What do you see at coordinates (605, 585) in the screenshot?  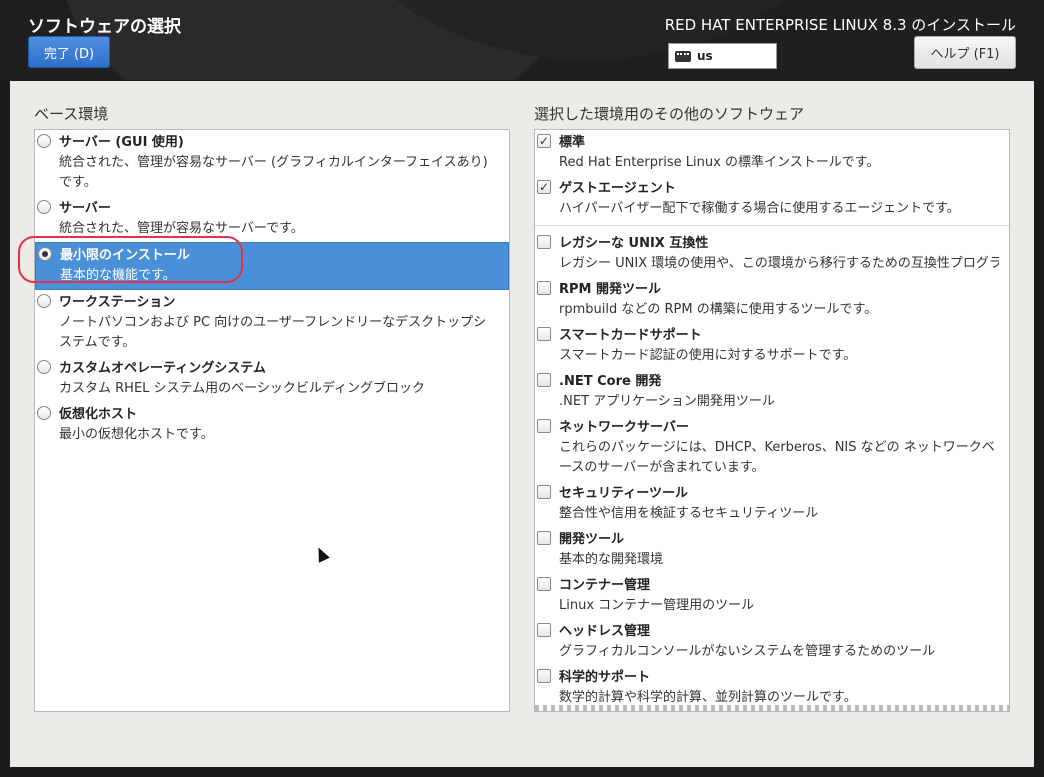 I see `addon-title: コンテナー管理` at bounding box center [605, 585].